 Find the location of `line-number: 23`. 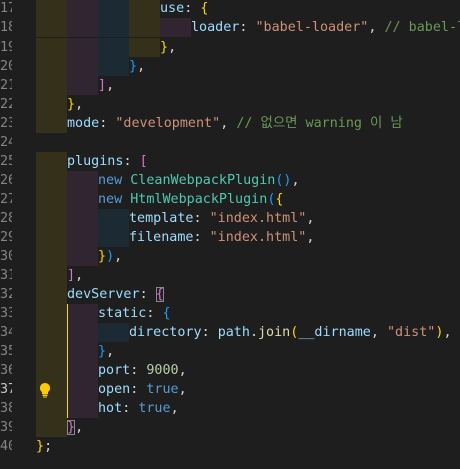

line-number: 23 is located at coordinates (6, 123).